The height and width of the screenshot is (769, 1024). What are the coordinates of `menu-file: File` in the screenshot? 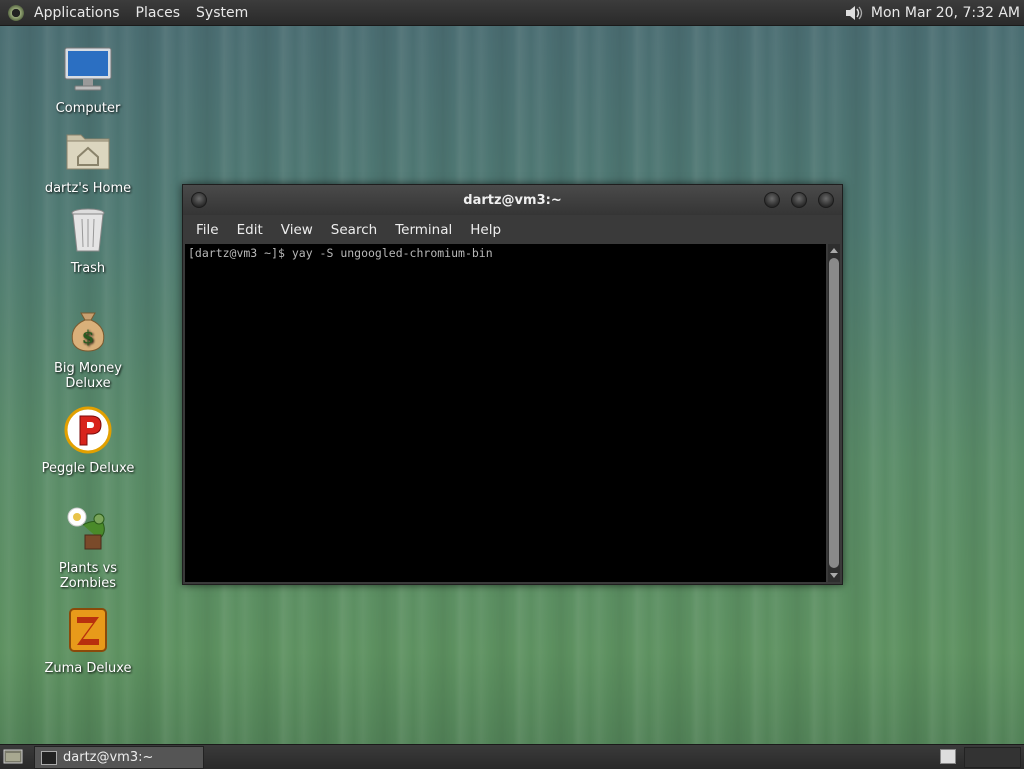 It's located at (207, 230).